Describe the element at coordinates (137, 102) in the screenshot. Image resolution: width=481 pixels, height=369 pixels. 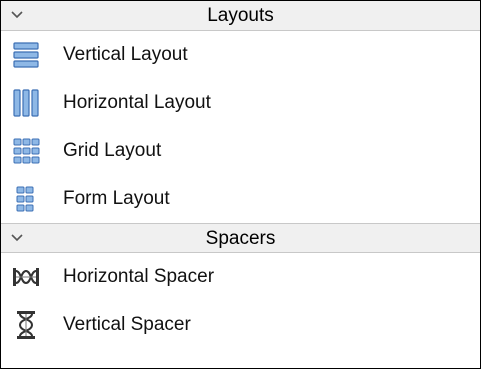
I see `widget-item-label: Horizontal Layout` at that location.